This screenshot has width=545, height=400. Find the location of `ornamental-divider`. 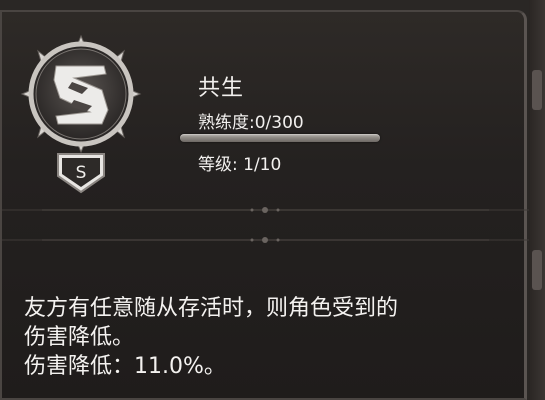

ornamental-divider is located at coordinates (265, 225).